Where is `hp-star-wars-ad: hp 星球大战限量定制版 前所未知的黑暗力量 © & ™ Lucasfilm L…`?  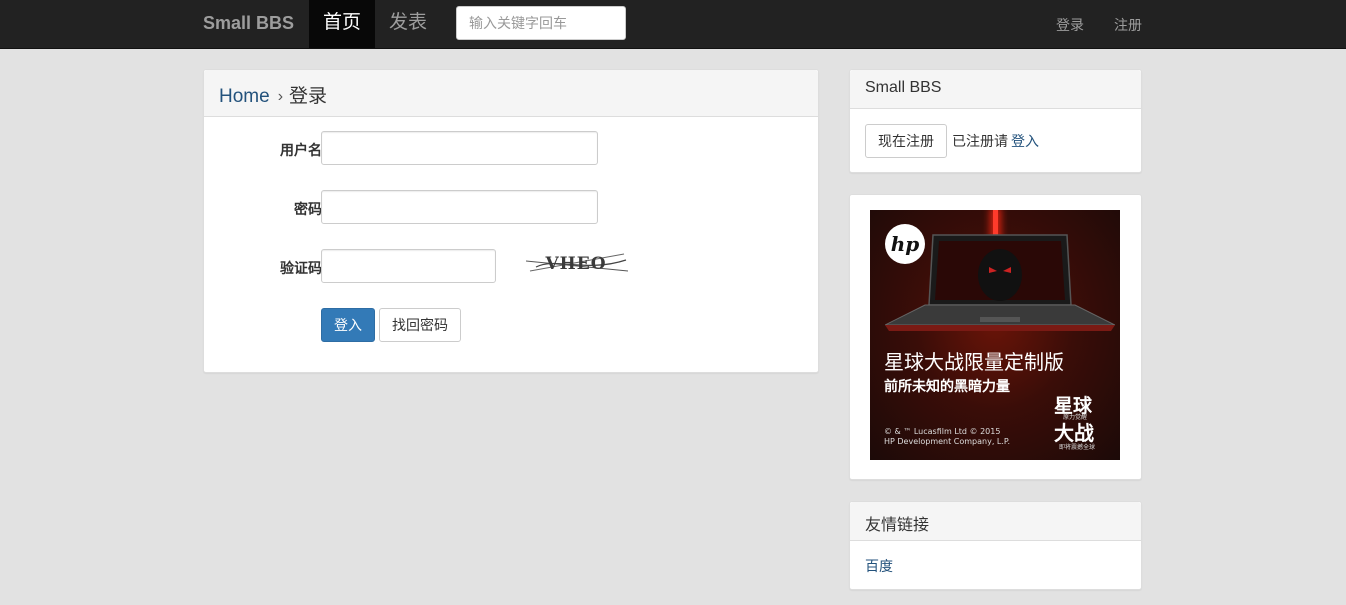 hp-star-wars-ad: hp 星球大战限量定制版 前所未知的黑暗力量 © & ™ Lucasfilm L… is located at coordinates (995, 335).